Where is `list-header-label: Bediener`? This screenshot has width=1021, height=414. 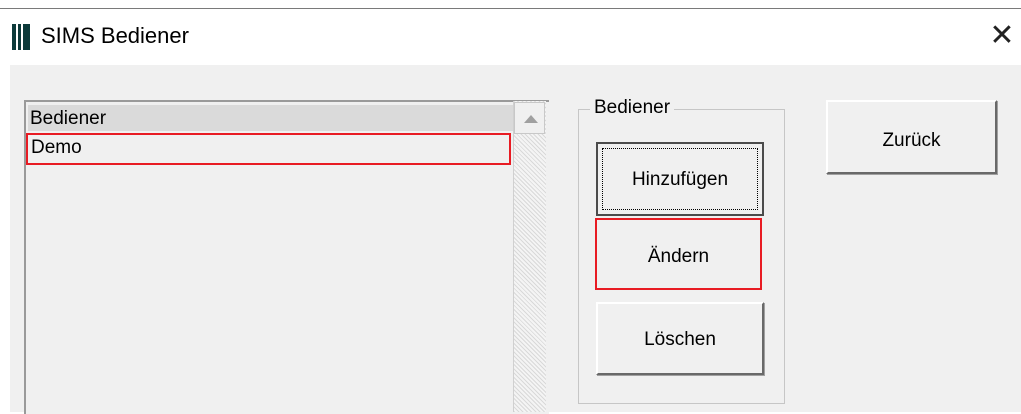
list-header-label: Bediener is located at coordinates (68, 118).